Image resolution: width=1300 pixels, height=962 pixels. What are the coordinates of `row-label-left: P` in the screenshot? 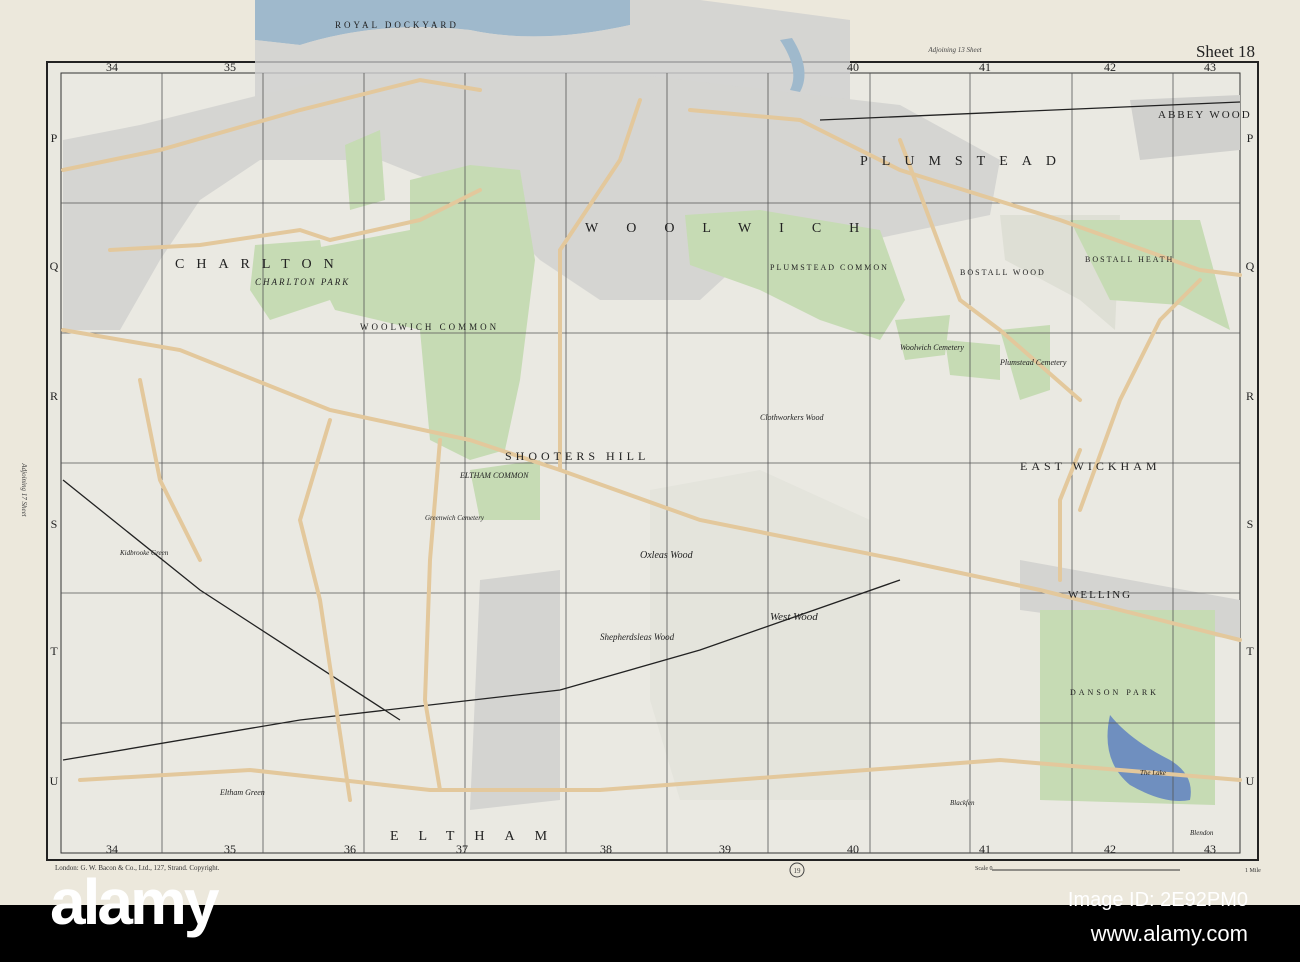 It's located at (54, 138).